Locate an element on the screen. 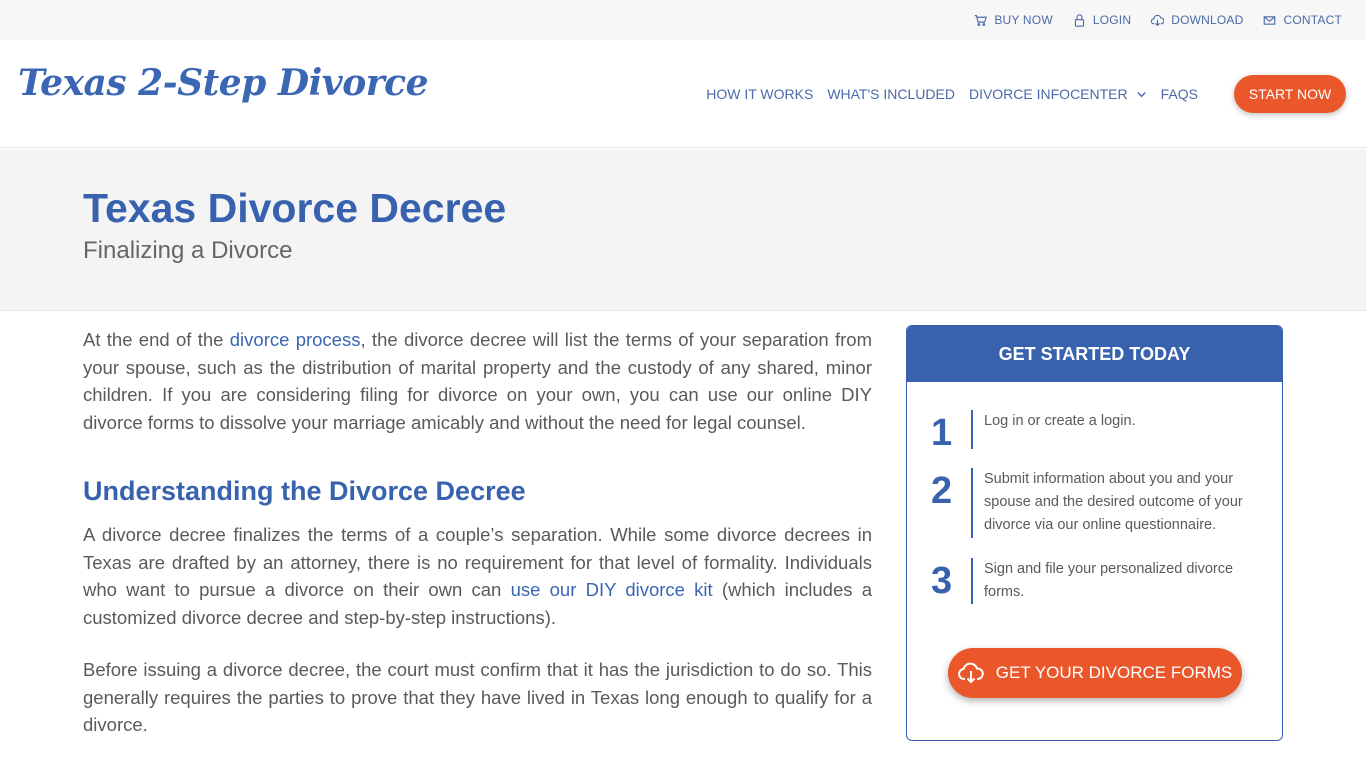 The width and height of the screenshot is (1366, 768). get-divorce-forms-button: GET YOUR DIVORCE FORMS is located at coordinates (1095, 673).